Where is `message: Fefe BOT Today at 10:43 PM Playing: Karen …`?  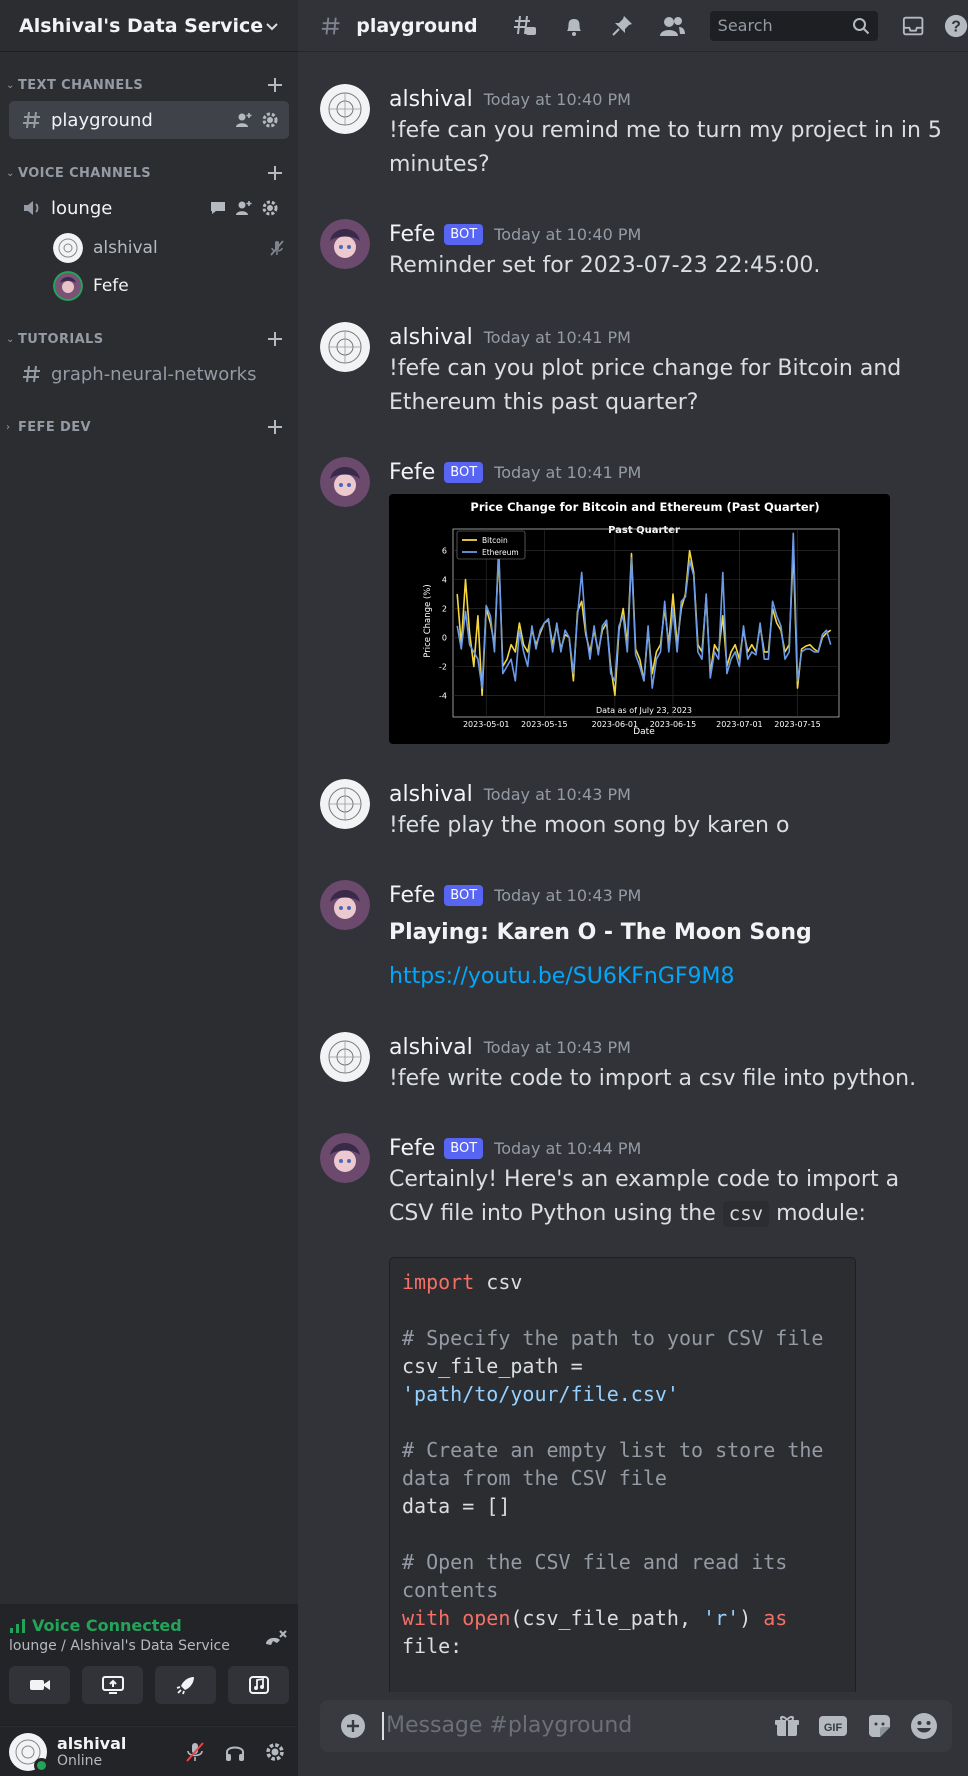 message: Fefe BOT Today at 10:43 PM Playing: Karen … is located at coordinates (635, 937).